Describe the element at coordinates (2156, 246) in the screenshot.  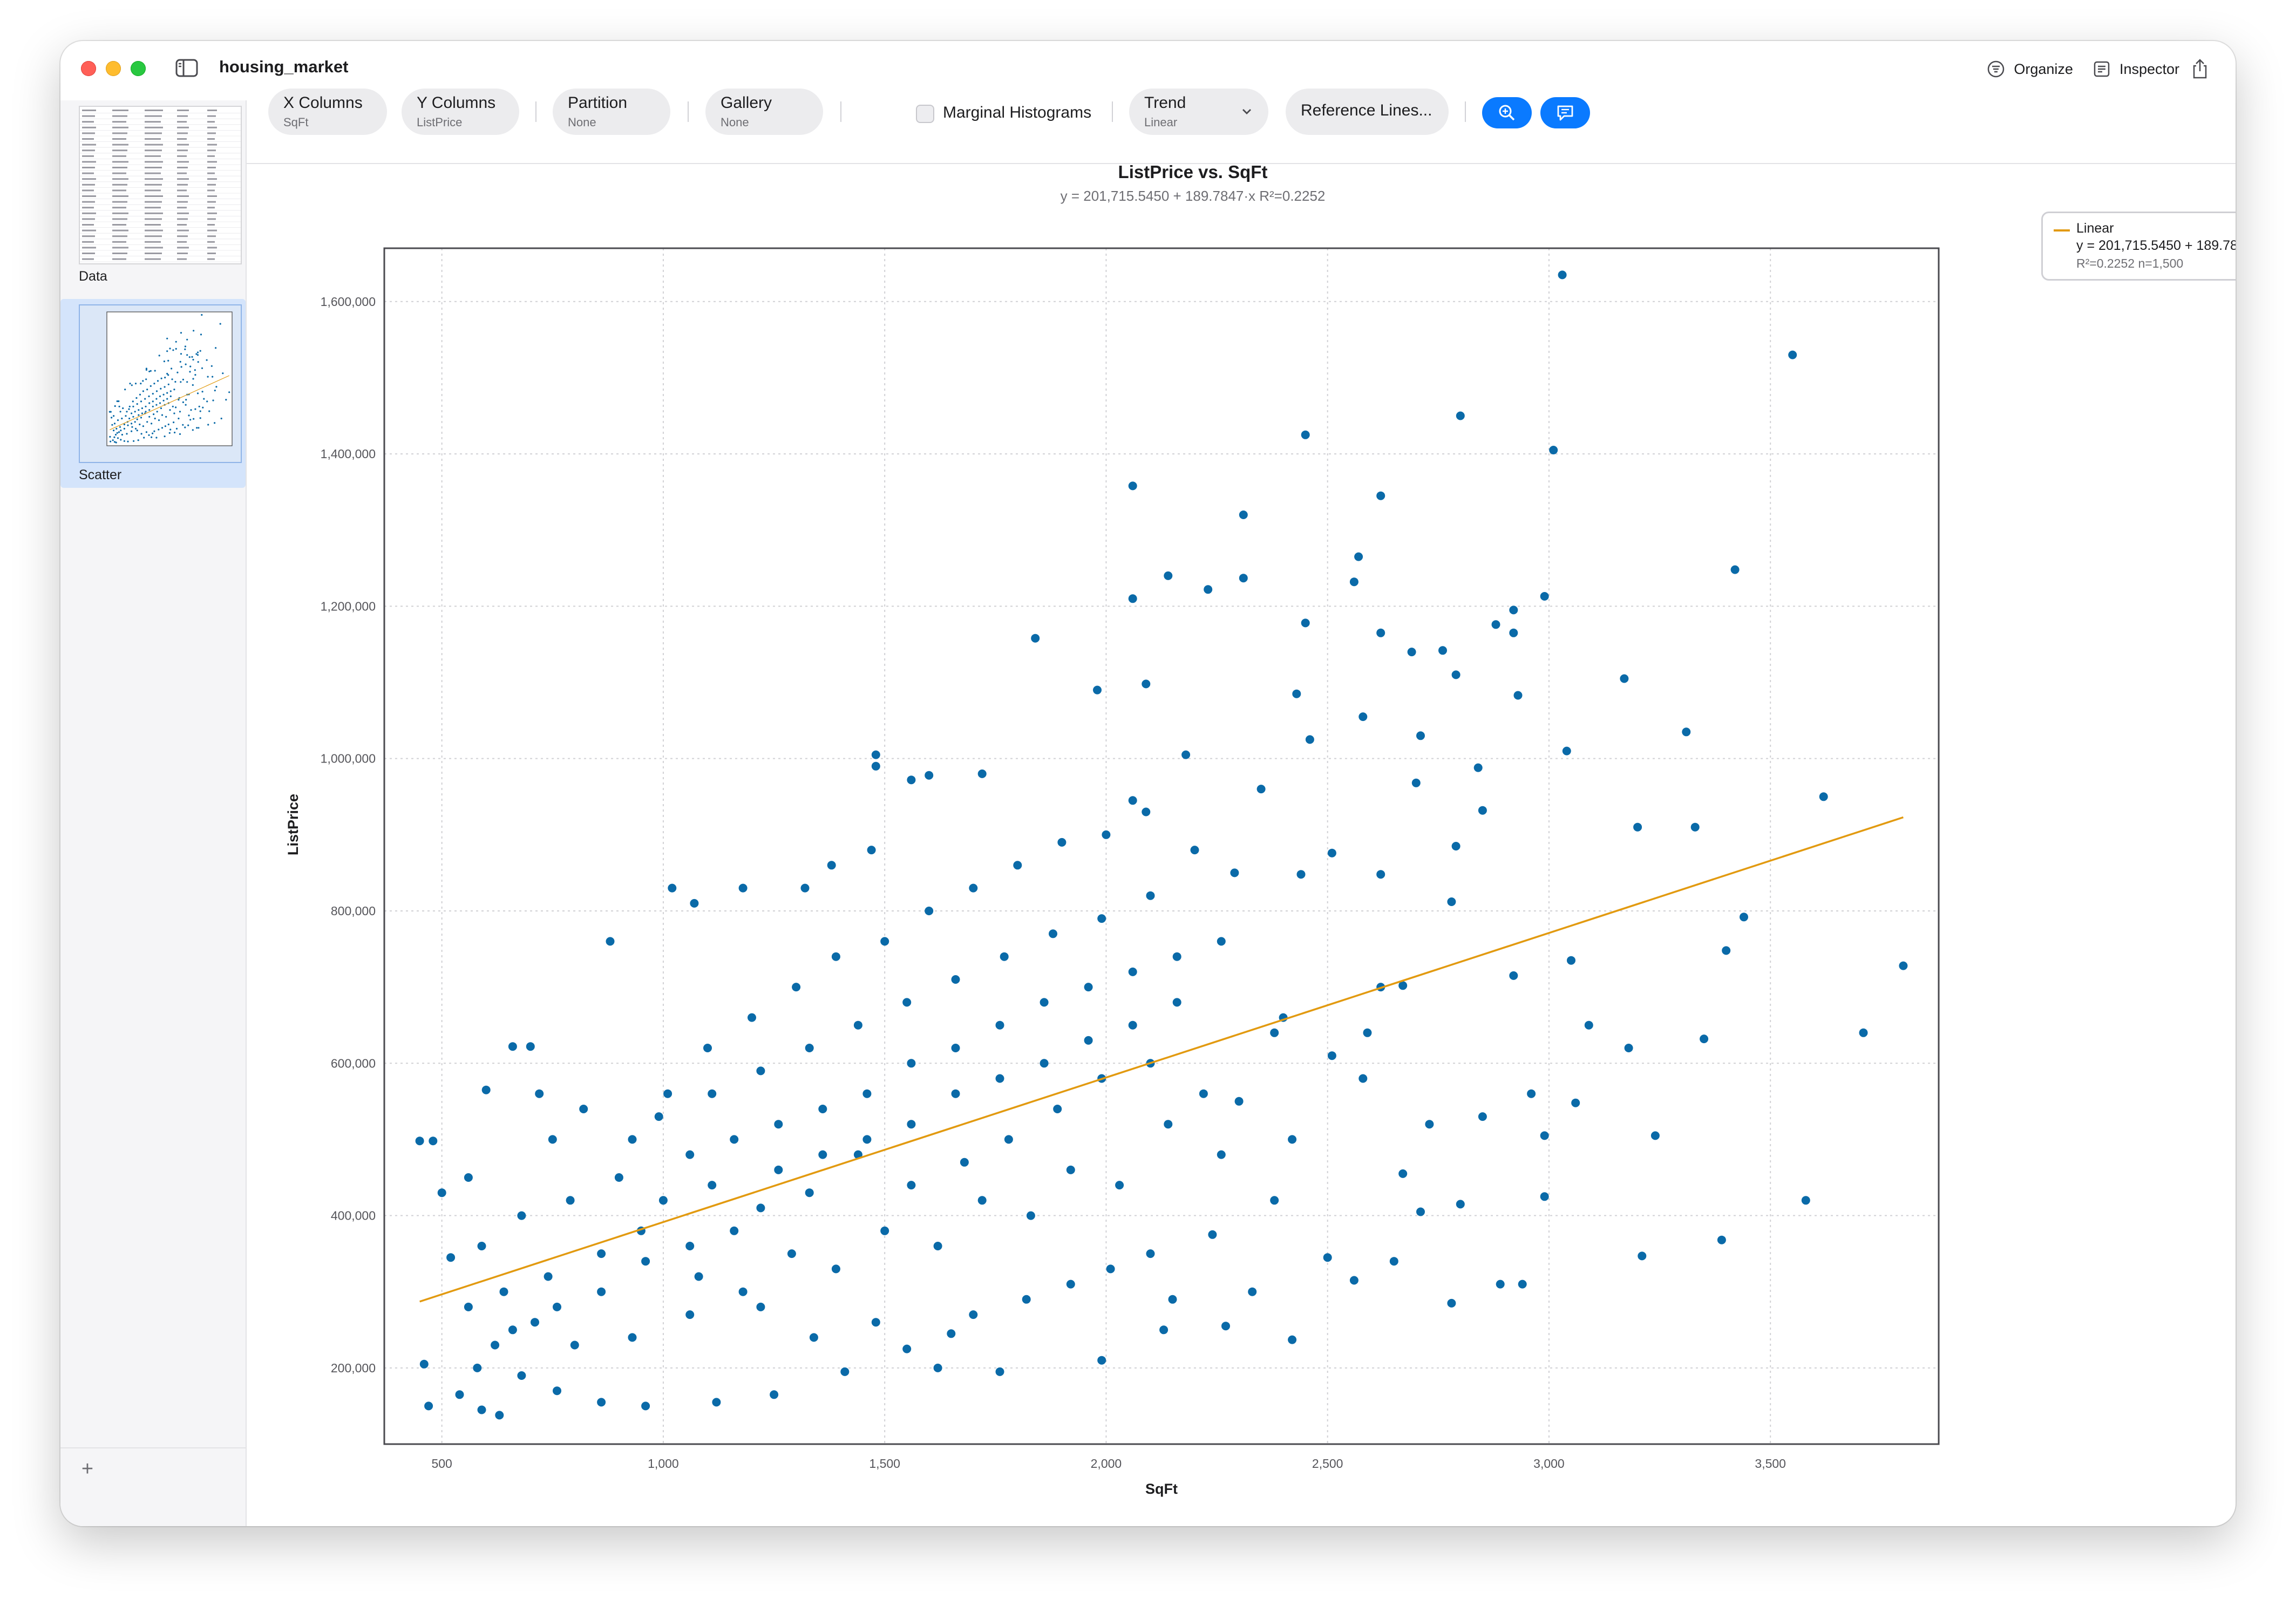
I see `legend-equation: y = 201,715.5450 + 189.7847·x` at that location.